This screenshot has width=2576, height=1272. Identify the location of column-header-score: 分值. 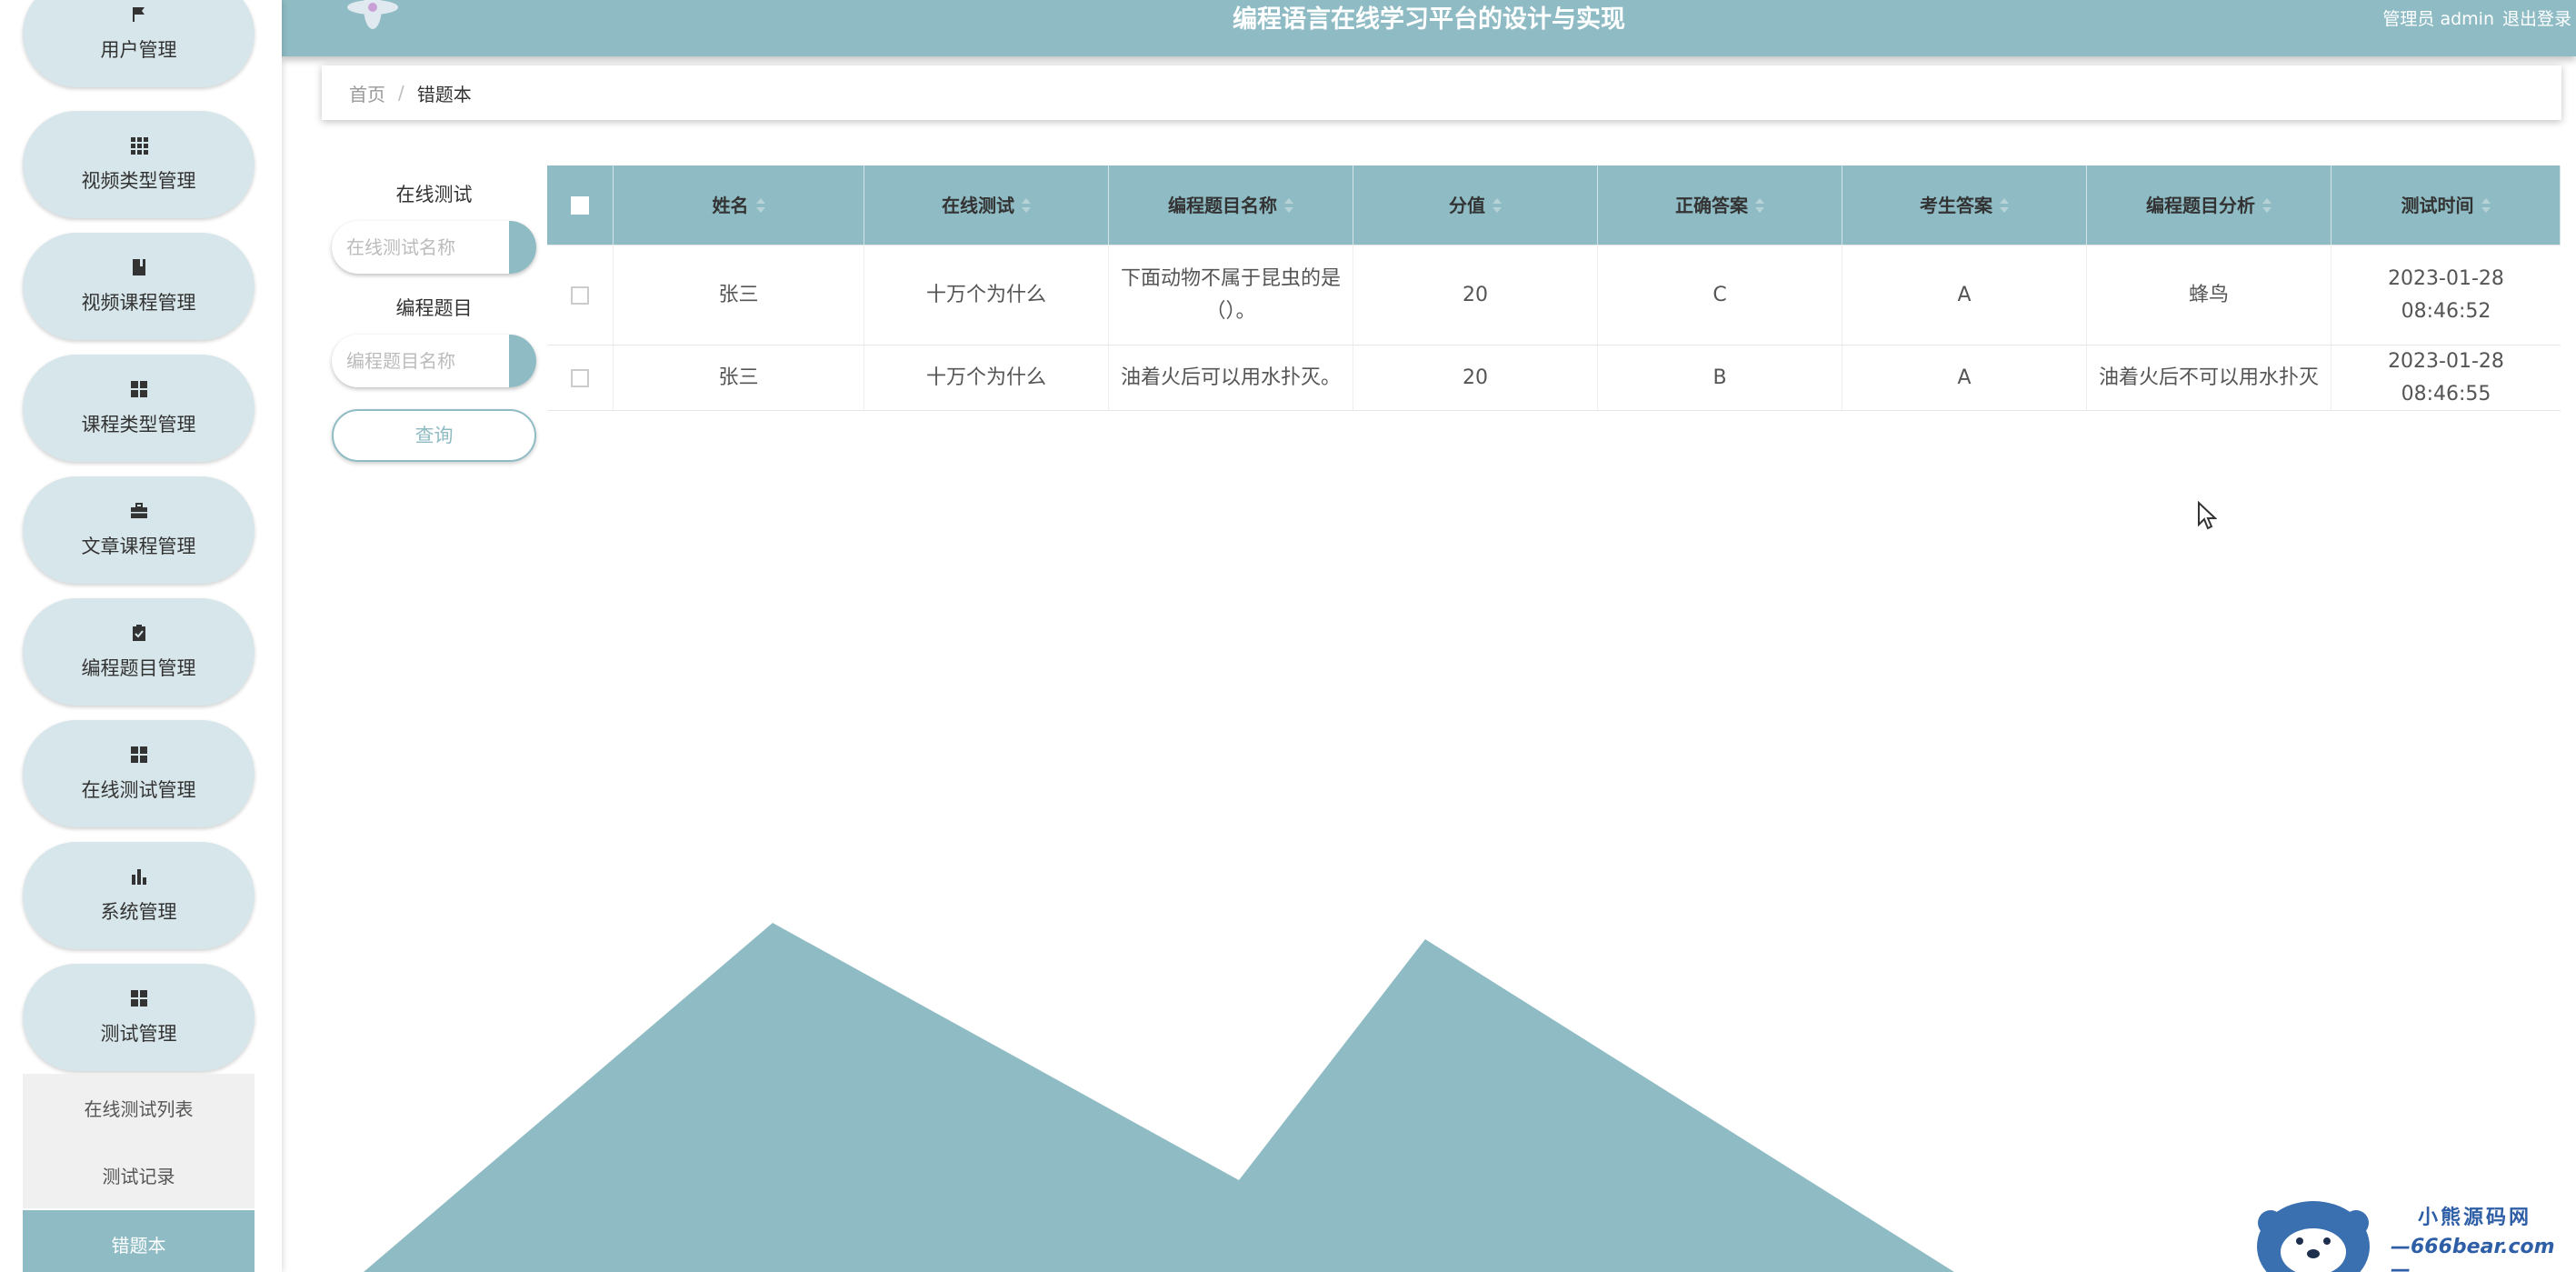
(1475, 205).